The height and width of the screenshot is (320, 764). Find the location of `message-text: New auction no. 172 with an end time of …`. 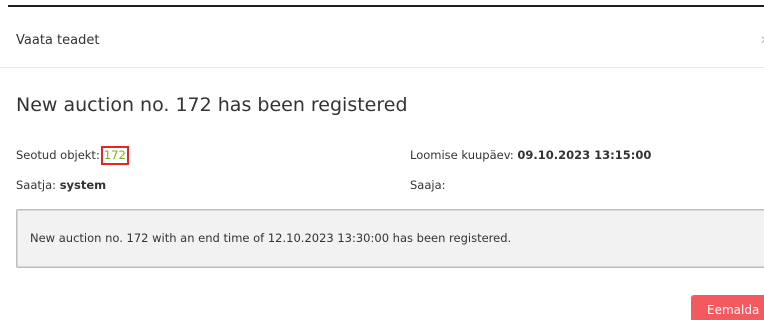

message-text: New auction no. 172 with an end time of … is located at coordinates (271, 238).